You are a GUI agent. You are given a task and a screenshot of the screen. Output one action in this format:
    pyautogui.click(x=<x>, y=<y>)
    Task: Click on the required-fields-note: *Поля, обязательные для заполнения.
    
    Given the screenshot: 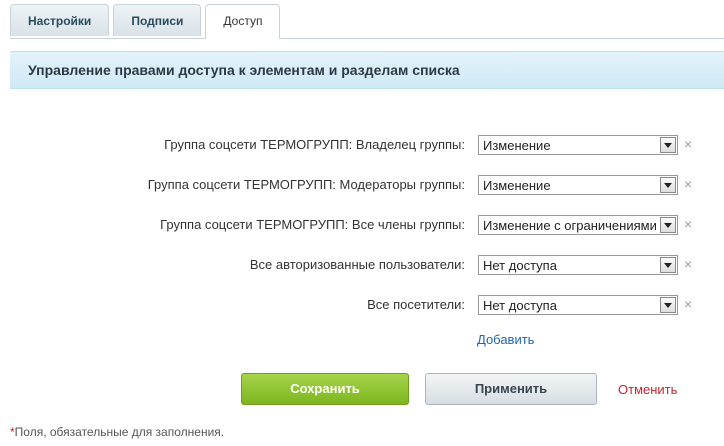 What is the action you would take?
    pyautogui.click(x=117, y=432)
    